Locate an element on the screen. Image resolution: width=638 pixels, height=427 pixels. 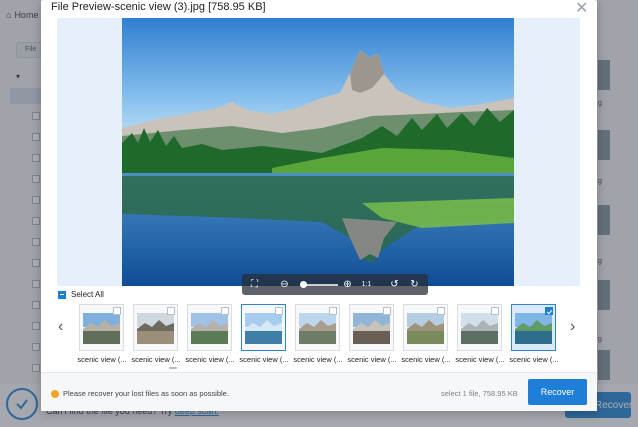
warning-icon is located at coordinates (55, 393).